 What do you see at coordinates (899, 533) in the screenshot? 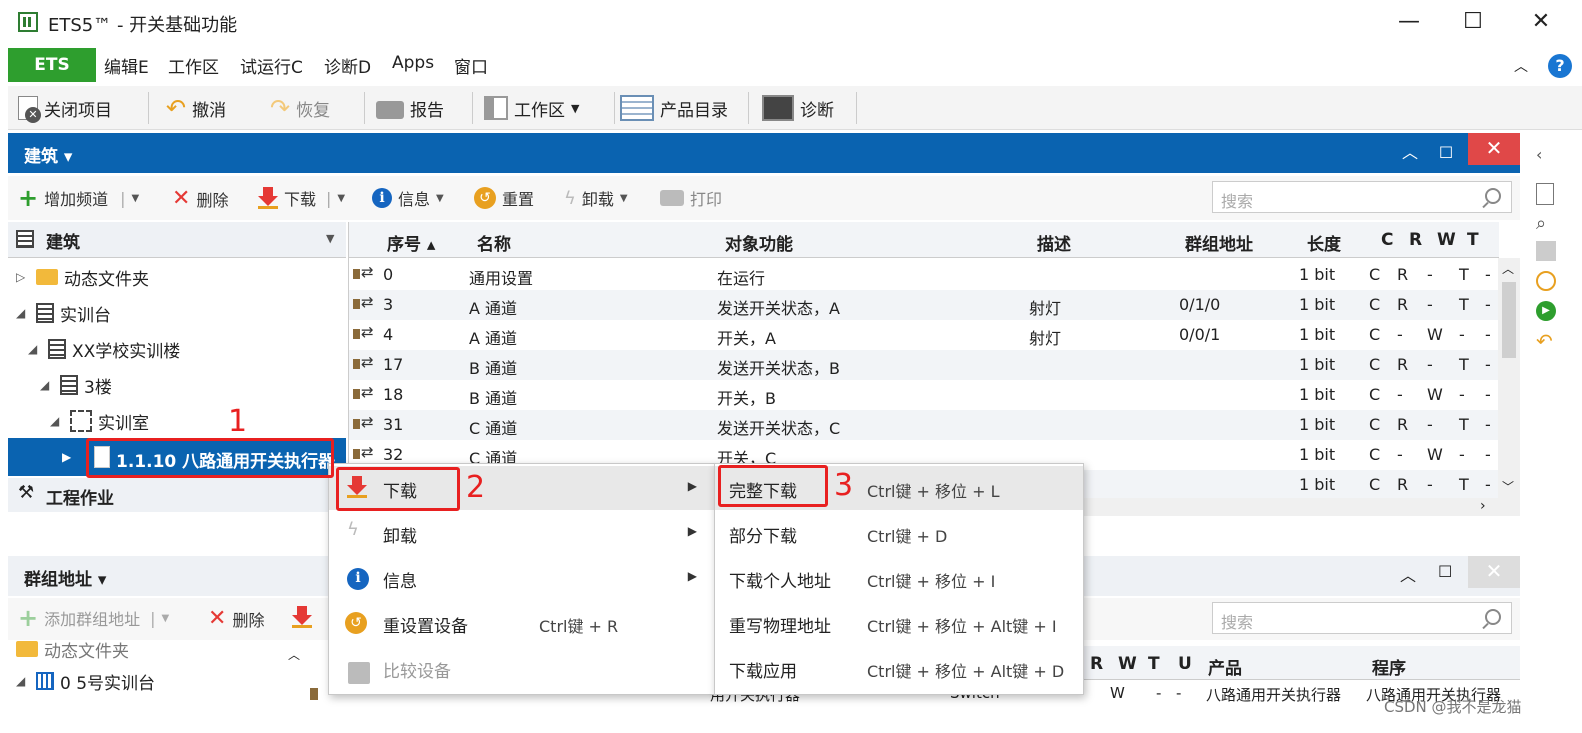
I see `menu-item-partial-download: 部分下载 Ctrl键 + D` at bounding box center [899, 533].